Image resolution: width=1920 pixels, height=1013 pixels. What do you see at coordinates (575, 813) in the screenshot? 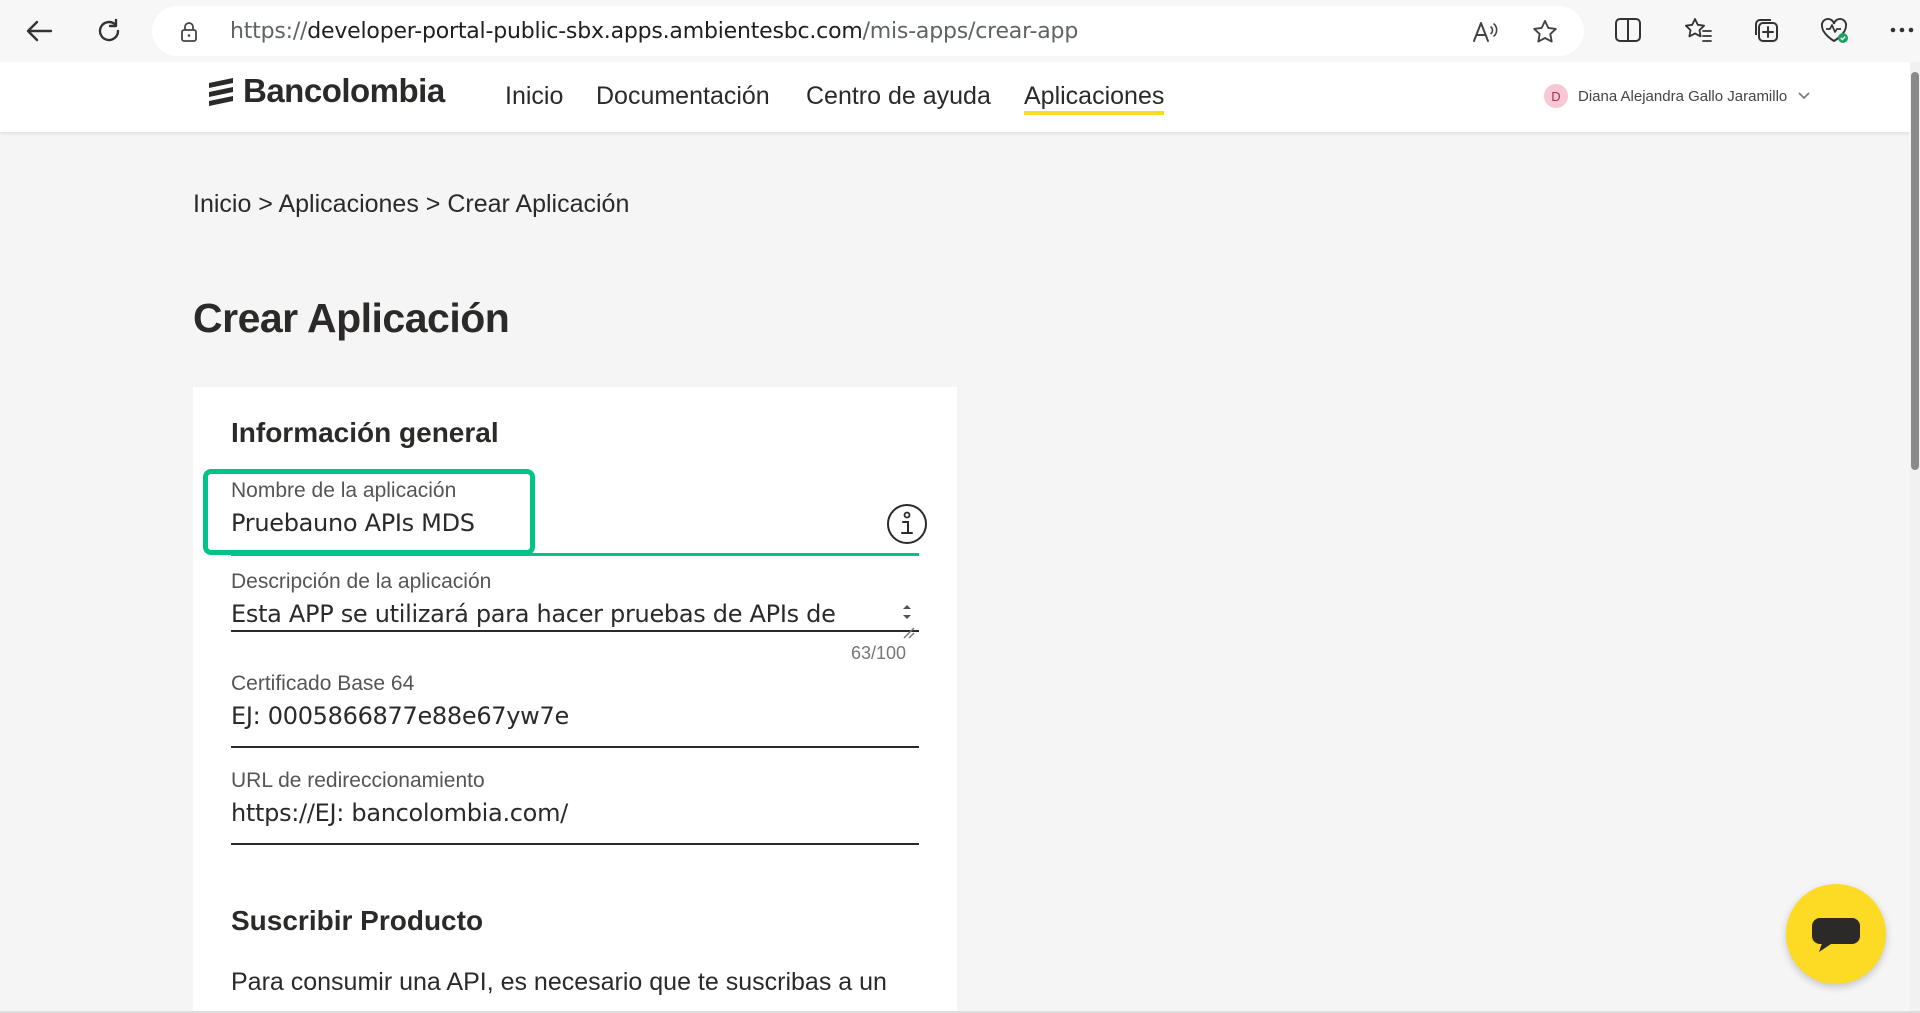
I see `redirect-url-input: https://EJ: bancolombia.com/` at bounding box center [575, 813].